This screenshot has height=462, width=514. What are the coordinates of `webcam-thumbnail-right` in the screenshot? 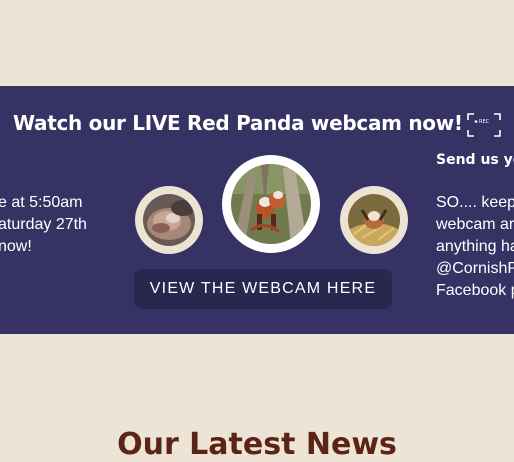 It's located at (374, 220).